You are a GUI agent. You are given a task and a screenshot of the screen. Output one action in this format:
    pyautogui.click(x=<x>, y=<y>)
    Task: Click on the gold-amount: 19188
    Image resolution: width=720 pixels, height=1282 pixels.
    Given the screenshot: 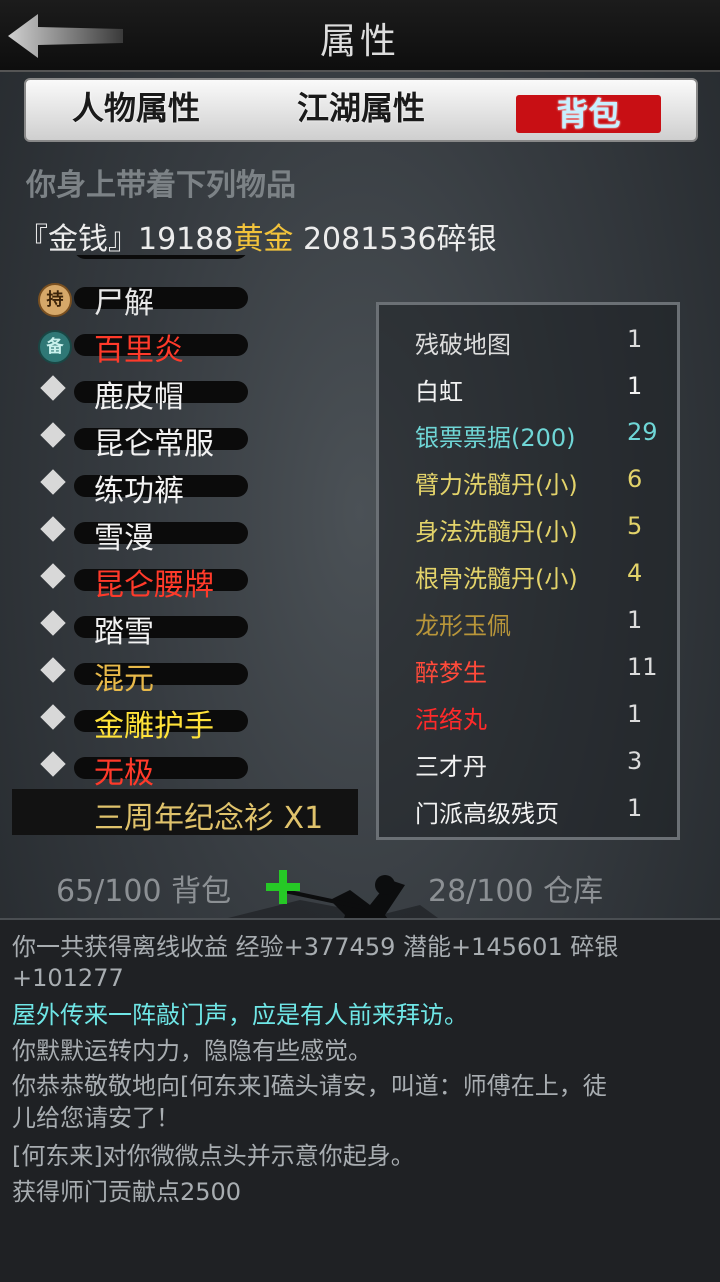 What is the action you would take?
    pyautogui.click(x=186, y=239)
    